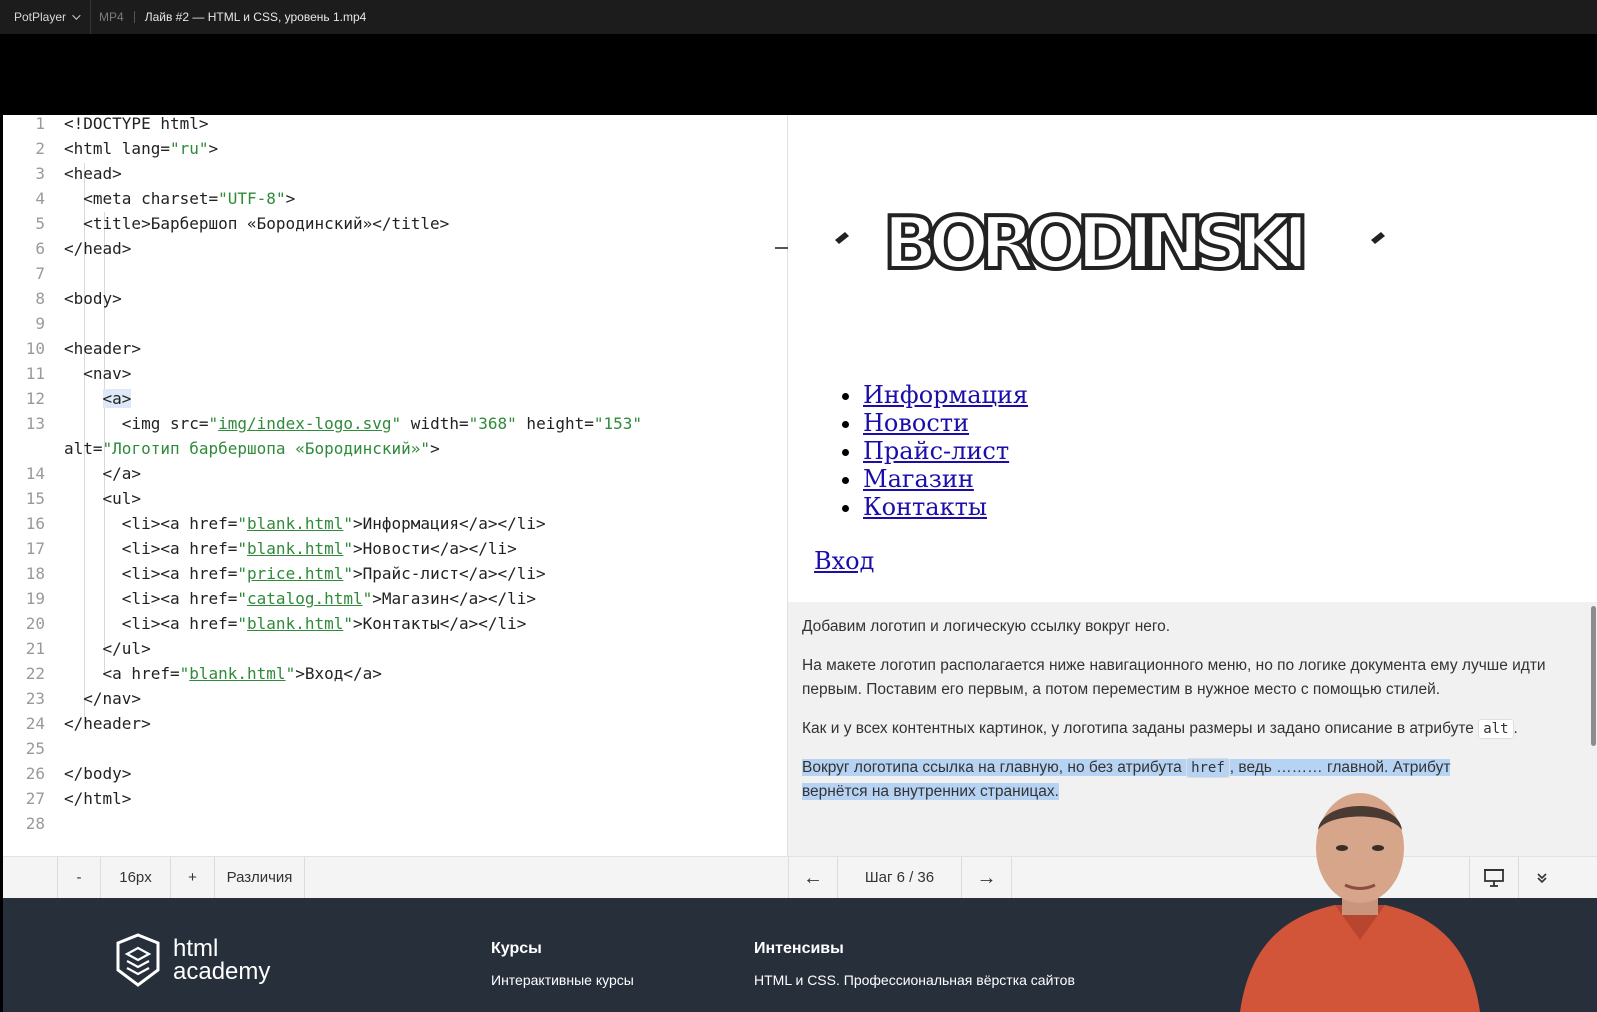  What do you see at coordinates (35, 648) in the screenshot?
I see `line-number: 21` at bounding box center [35, 648].